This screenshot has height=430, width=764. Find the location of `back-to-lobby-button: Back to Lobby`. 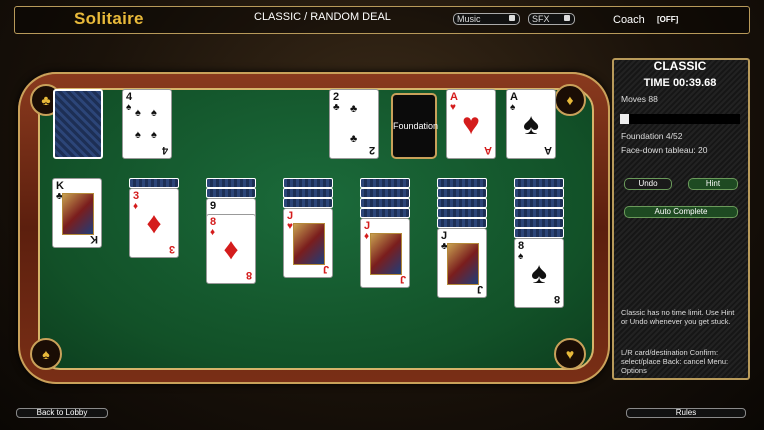

back-to-lobby-button: Back to Lobby is located at coordinates (62, 413).